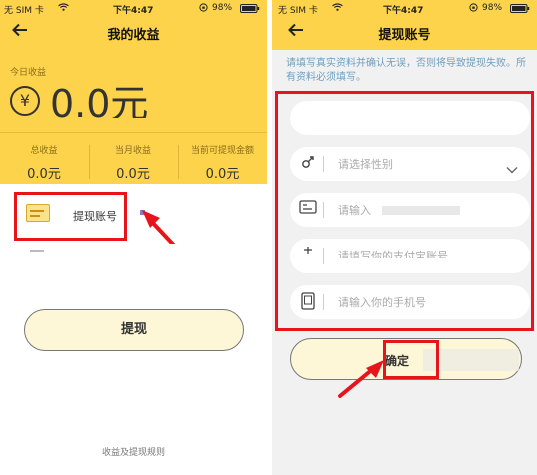 The width and height of the screenshot is (537, 475). Describe the element at coordinates (44, 151) in the screenshot. I see `total-earnings-label: 总收益` at that location.